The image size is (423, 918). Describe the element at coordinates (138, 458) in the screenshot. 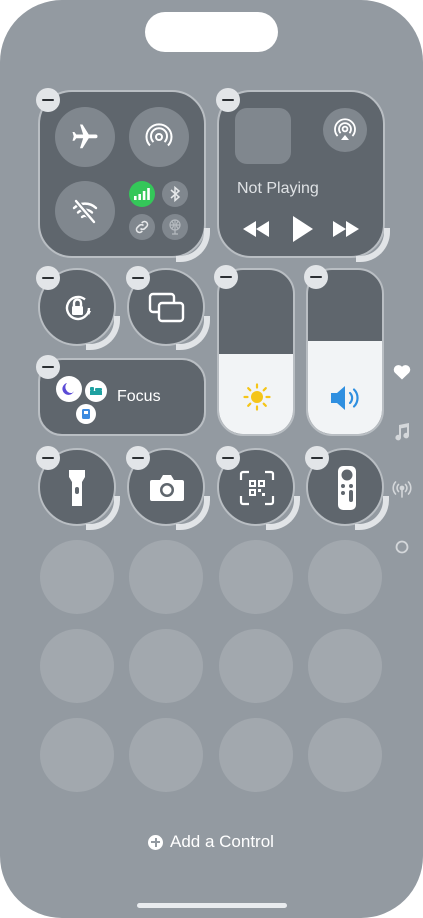

I see `remove-camera-button` at that location.